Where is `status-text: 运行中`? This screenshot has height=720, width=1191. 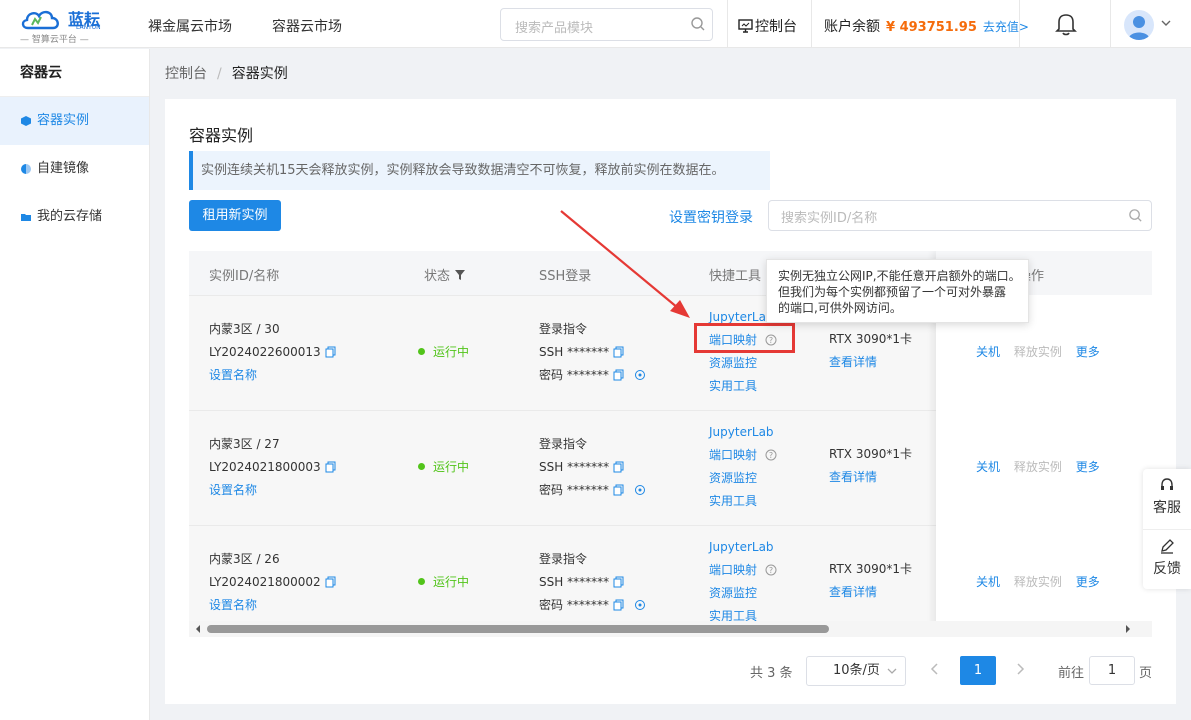
status-text: 运行中 is located at coordinates (451, 582).